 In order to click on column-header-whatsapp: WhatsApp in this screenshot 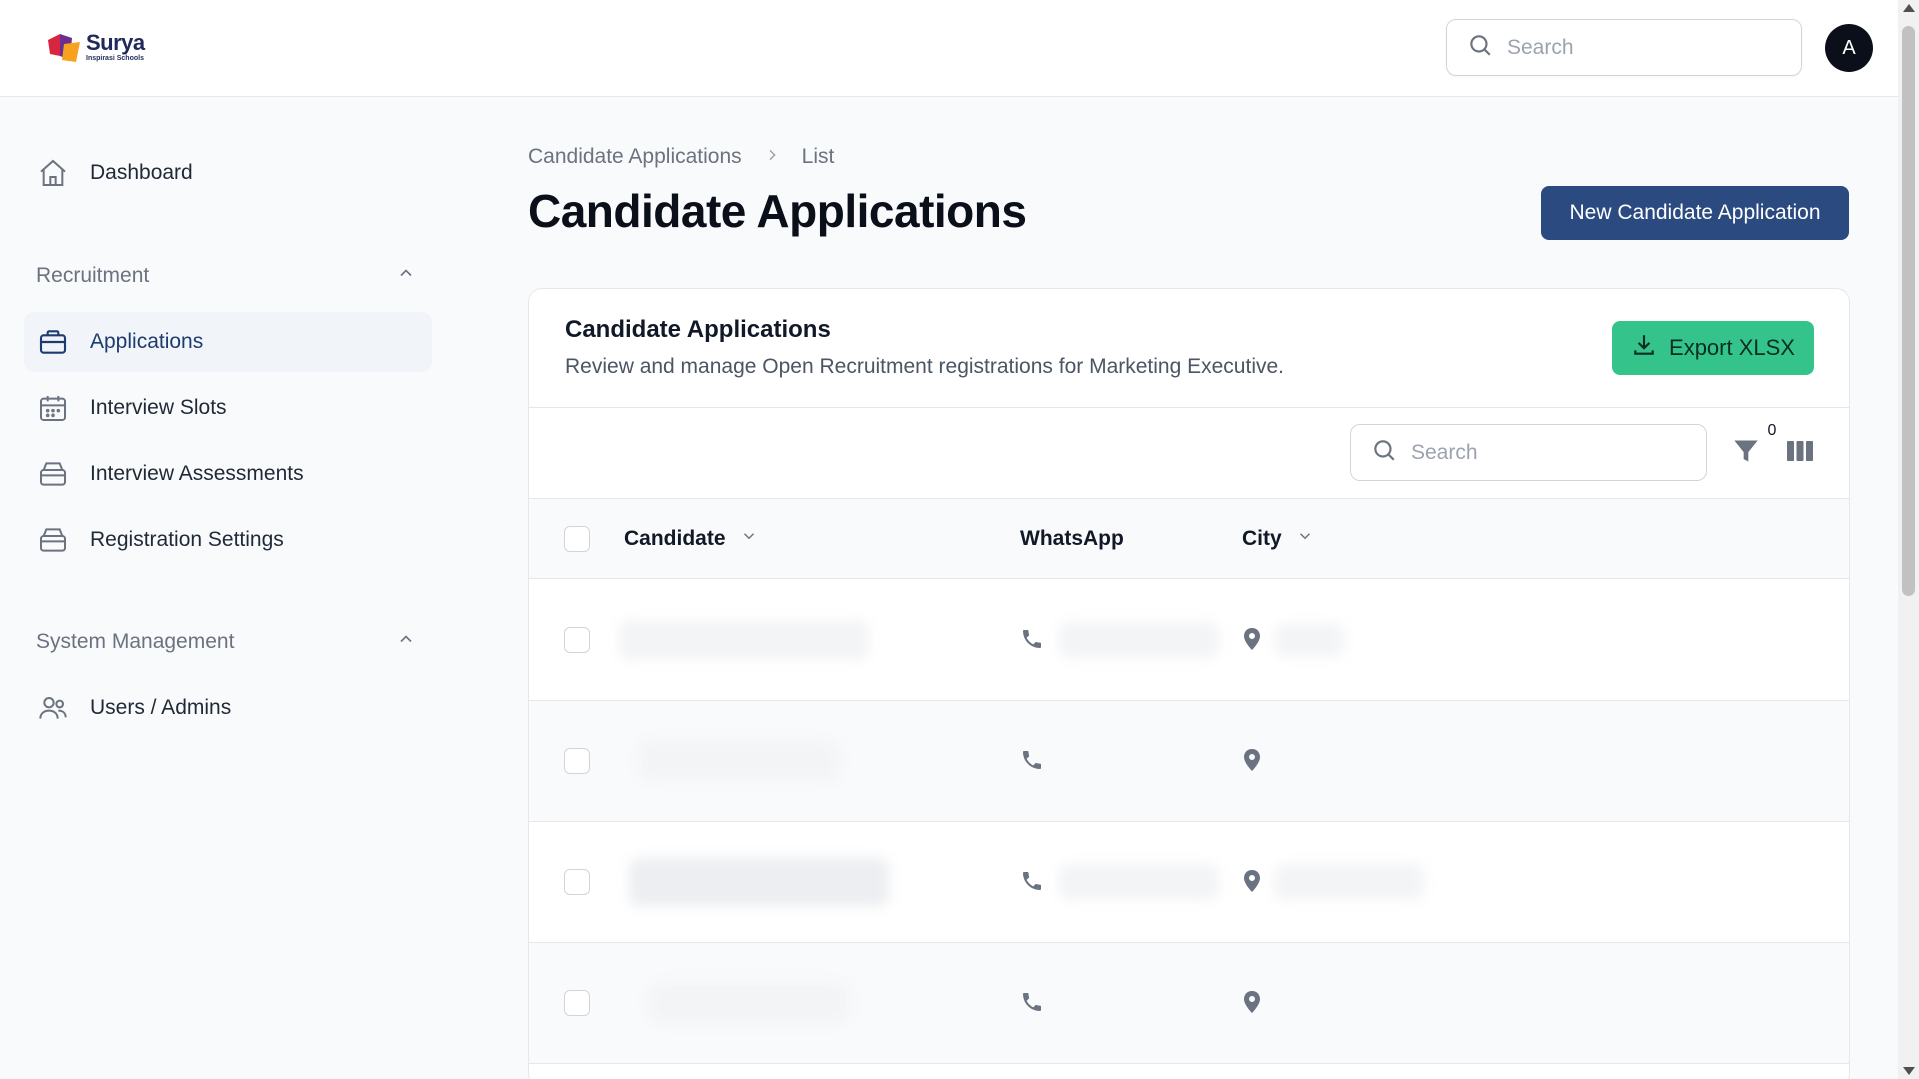, I will do `click(1072, 539)`.